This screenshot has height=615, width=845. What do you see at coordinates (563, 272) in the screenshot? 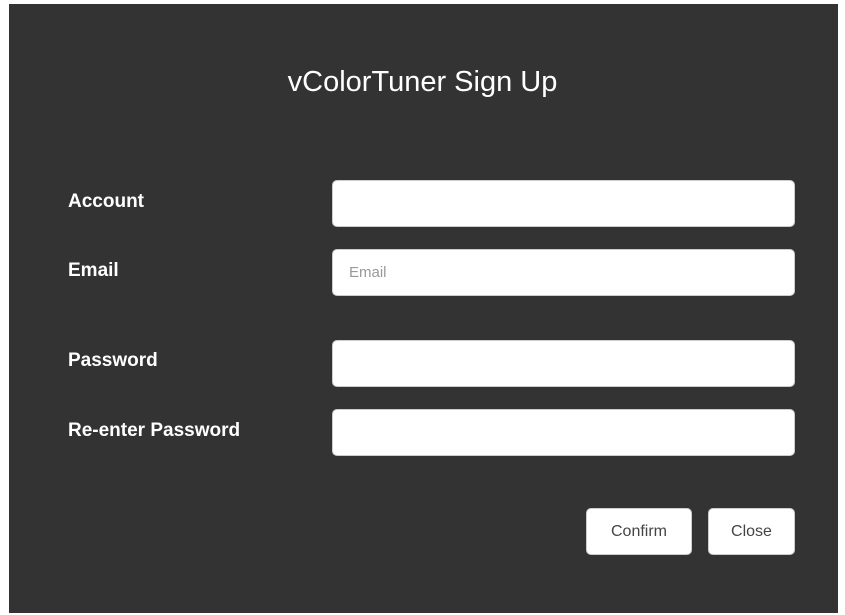
I see `email-input` at bounding box center [563, 272].